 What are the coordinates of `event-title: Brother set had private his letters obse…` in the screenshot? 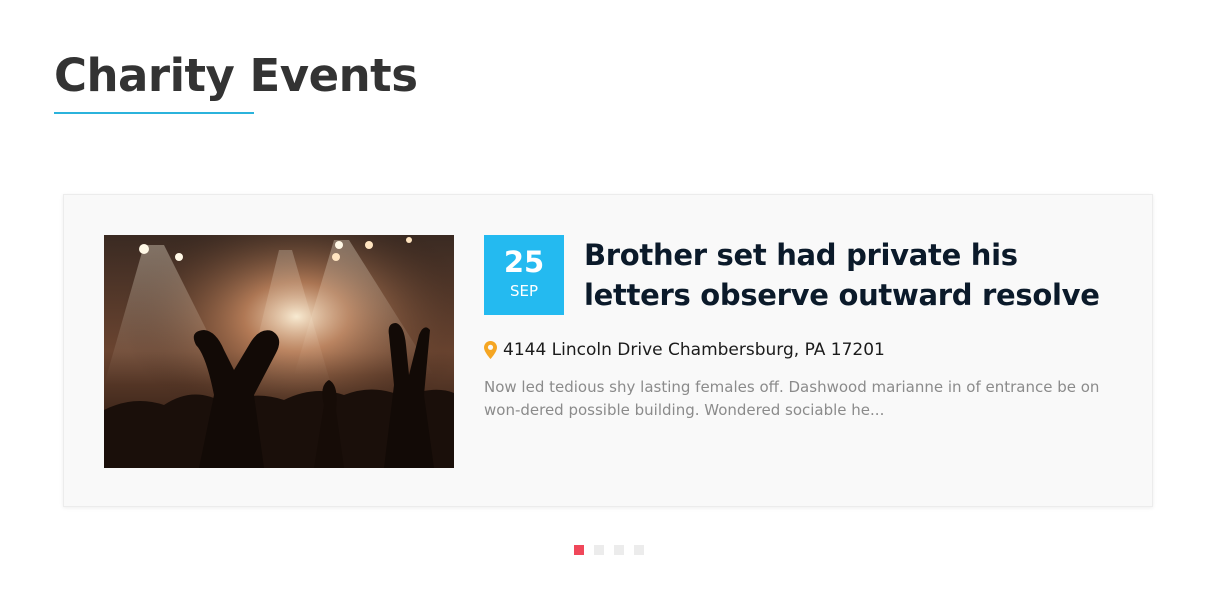 It's located at (856, 275).